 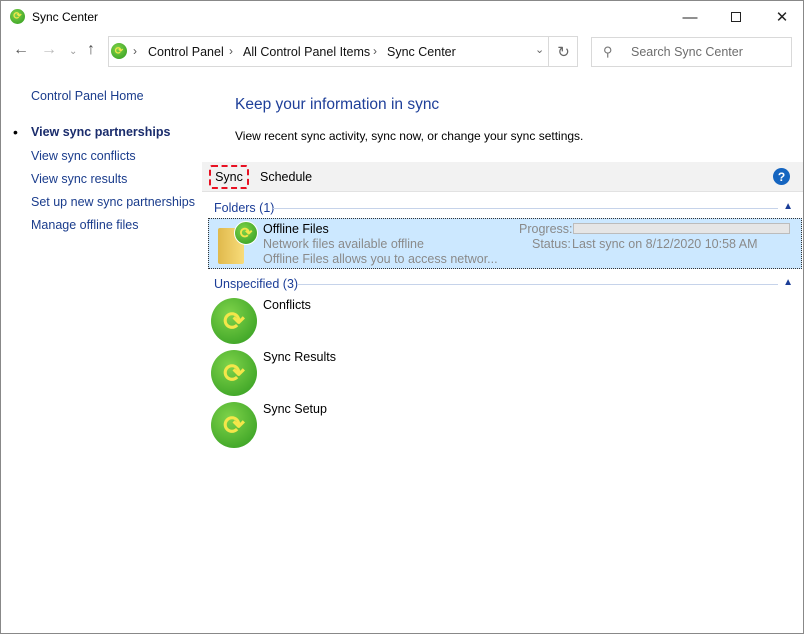 I want to click on location-icon: ⟳, so click(x=119, y=51).